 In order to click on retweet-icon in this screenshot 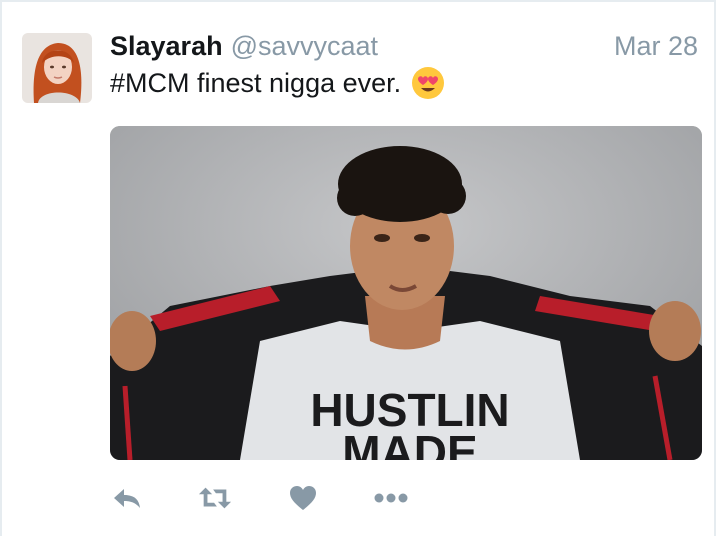, I will do `click(215, 498)`.